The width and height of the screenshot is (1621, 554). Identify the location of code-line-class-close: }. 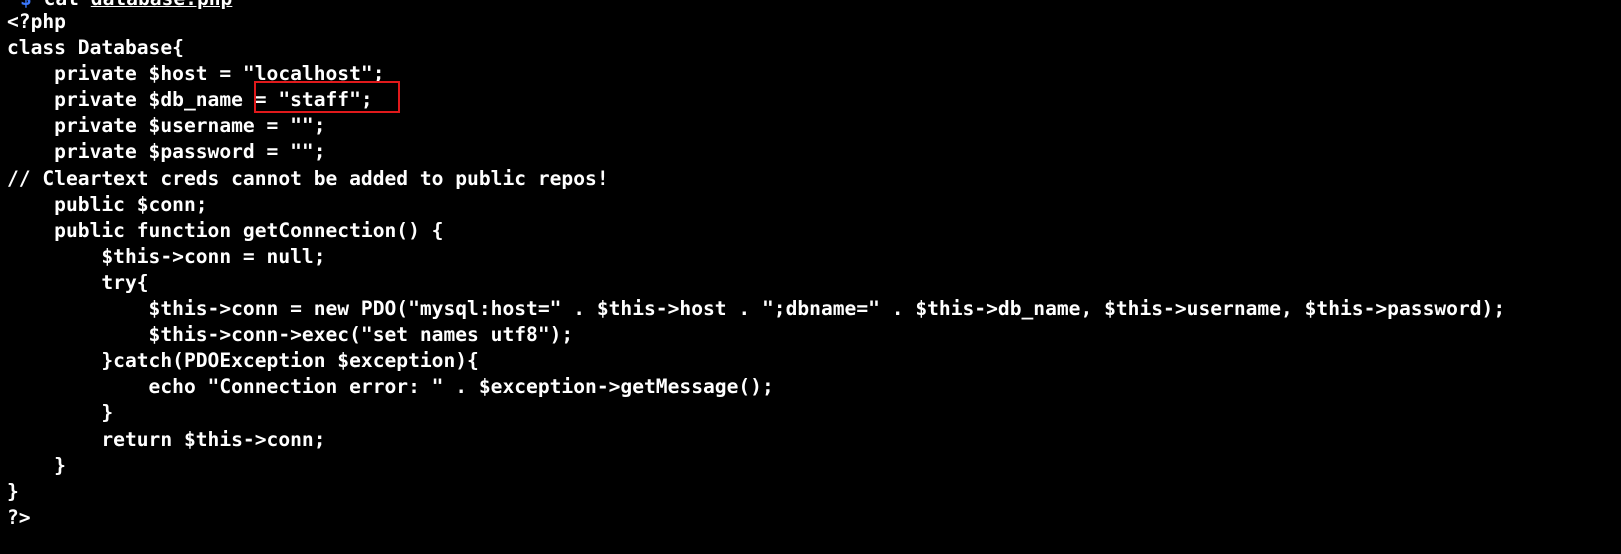
(13, 491).